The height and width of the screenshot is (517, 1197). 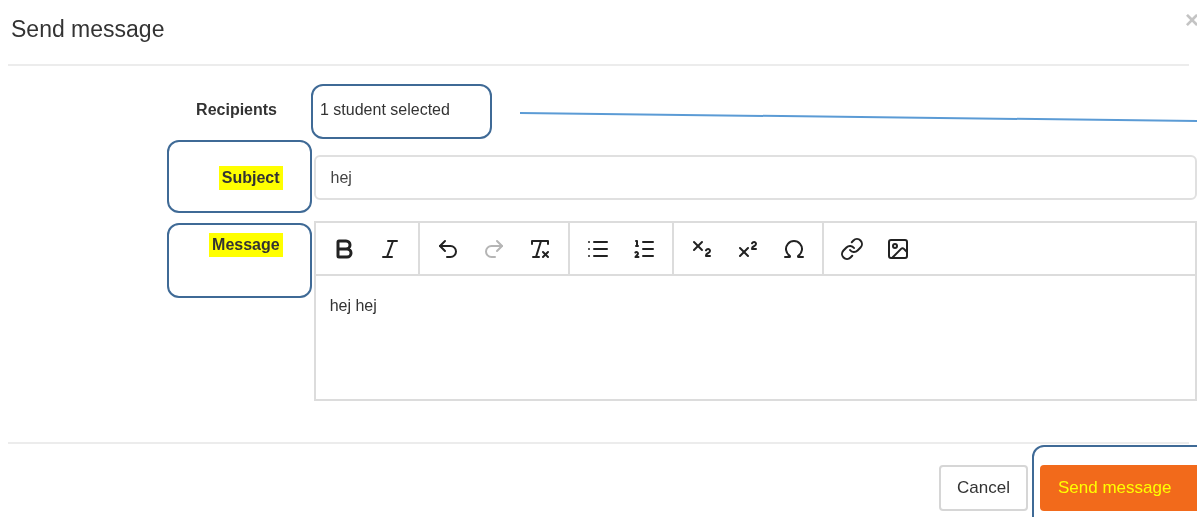 I want to click on dialog-title: Send message, so click(x=88, y=29).